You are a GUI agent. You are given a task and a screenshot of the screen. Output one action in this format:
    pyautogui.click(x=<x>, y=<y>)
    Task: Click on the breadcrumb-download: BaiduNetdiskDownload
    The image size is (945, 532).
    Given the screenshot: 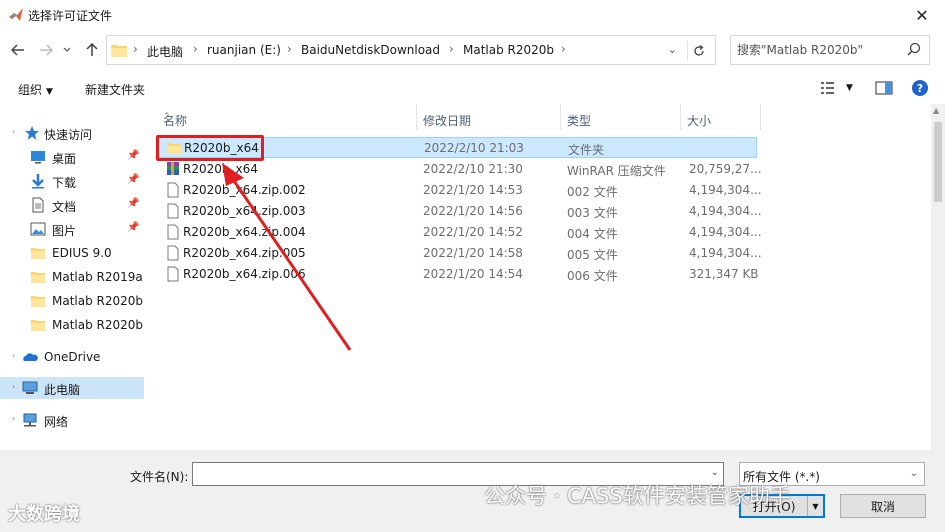 What is the action you would take?
    pyautogui.click(x=370, y=50)
    